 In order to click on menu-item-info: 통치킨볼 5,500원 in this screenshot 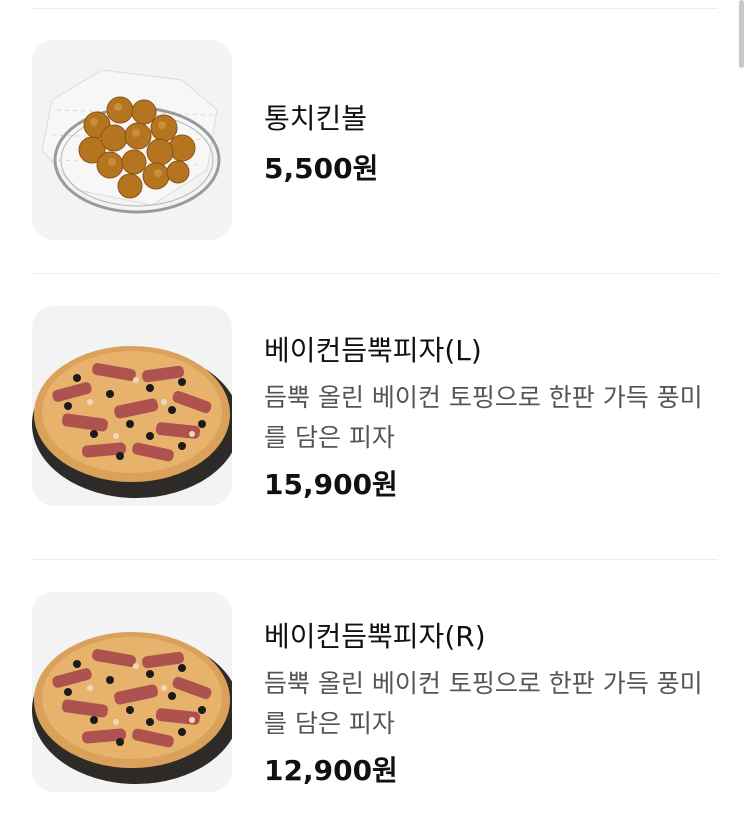, I will do `click(489, 144)`.